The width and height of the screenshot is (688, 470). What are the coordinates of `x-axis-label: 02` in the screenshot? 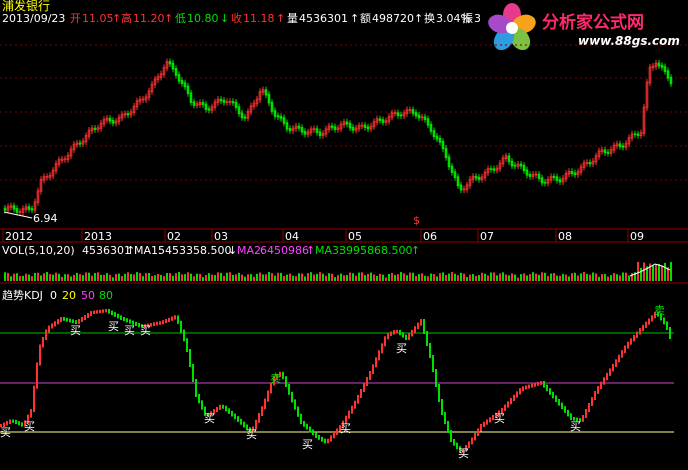 It's located at (174, 236).